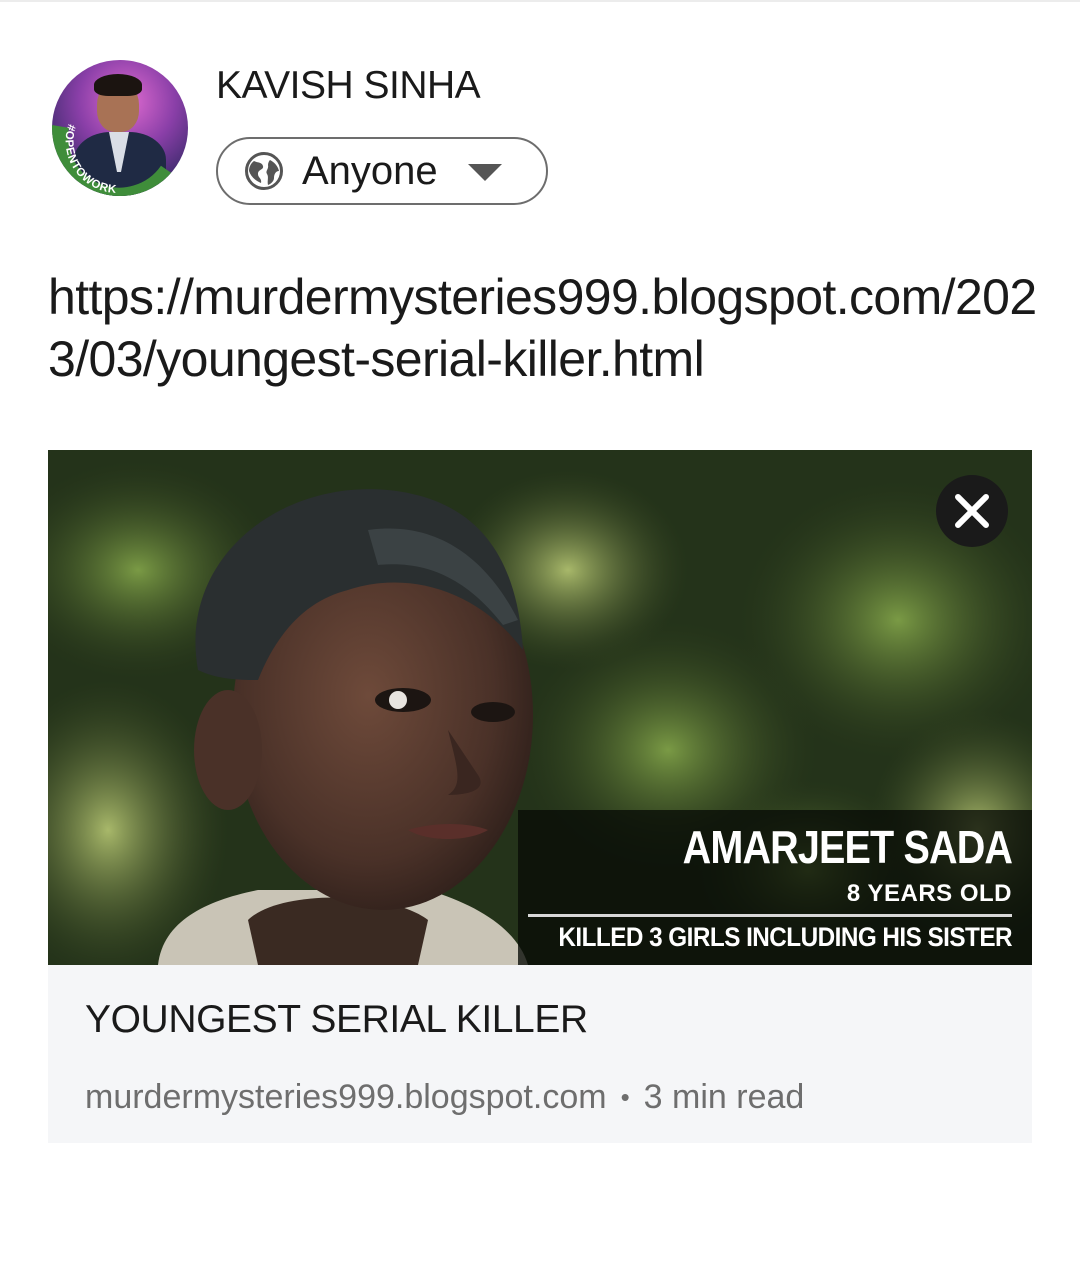 This screenshot has height=1271, width=1080. Describe the element at coordinates (116, 159) in the screenshot. I see `open-to-work-ring: #OPENTOWORK` at that location.